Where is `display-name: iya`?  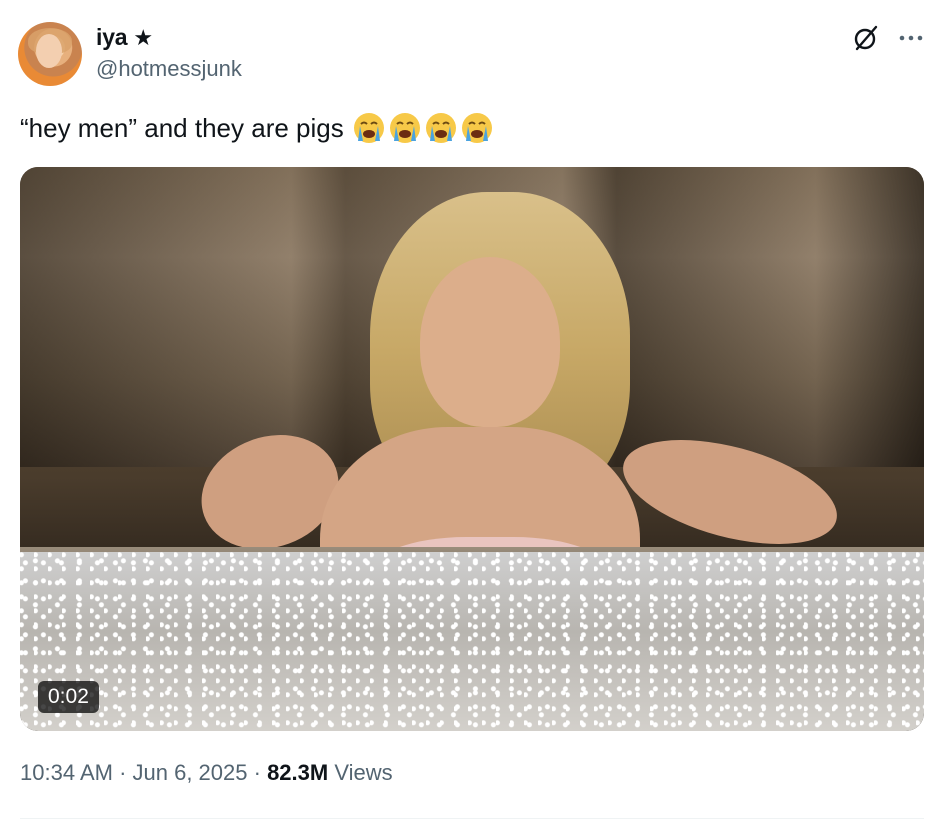
display-name: iya is located at coordinates (112, 37).